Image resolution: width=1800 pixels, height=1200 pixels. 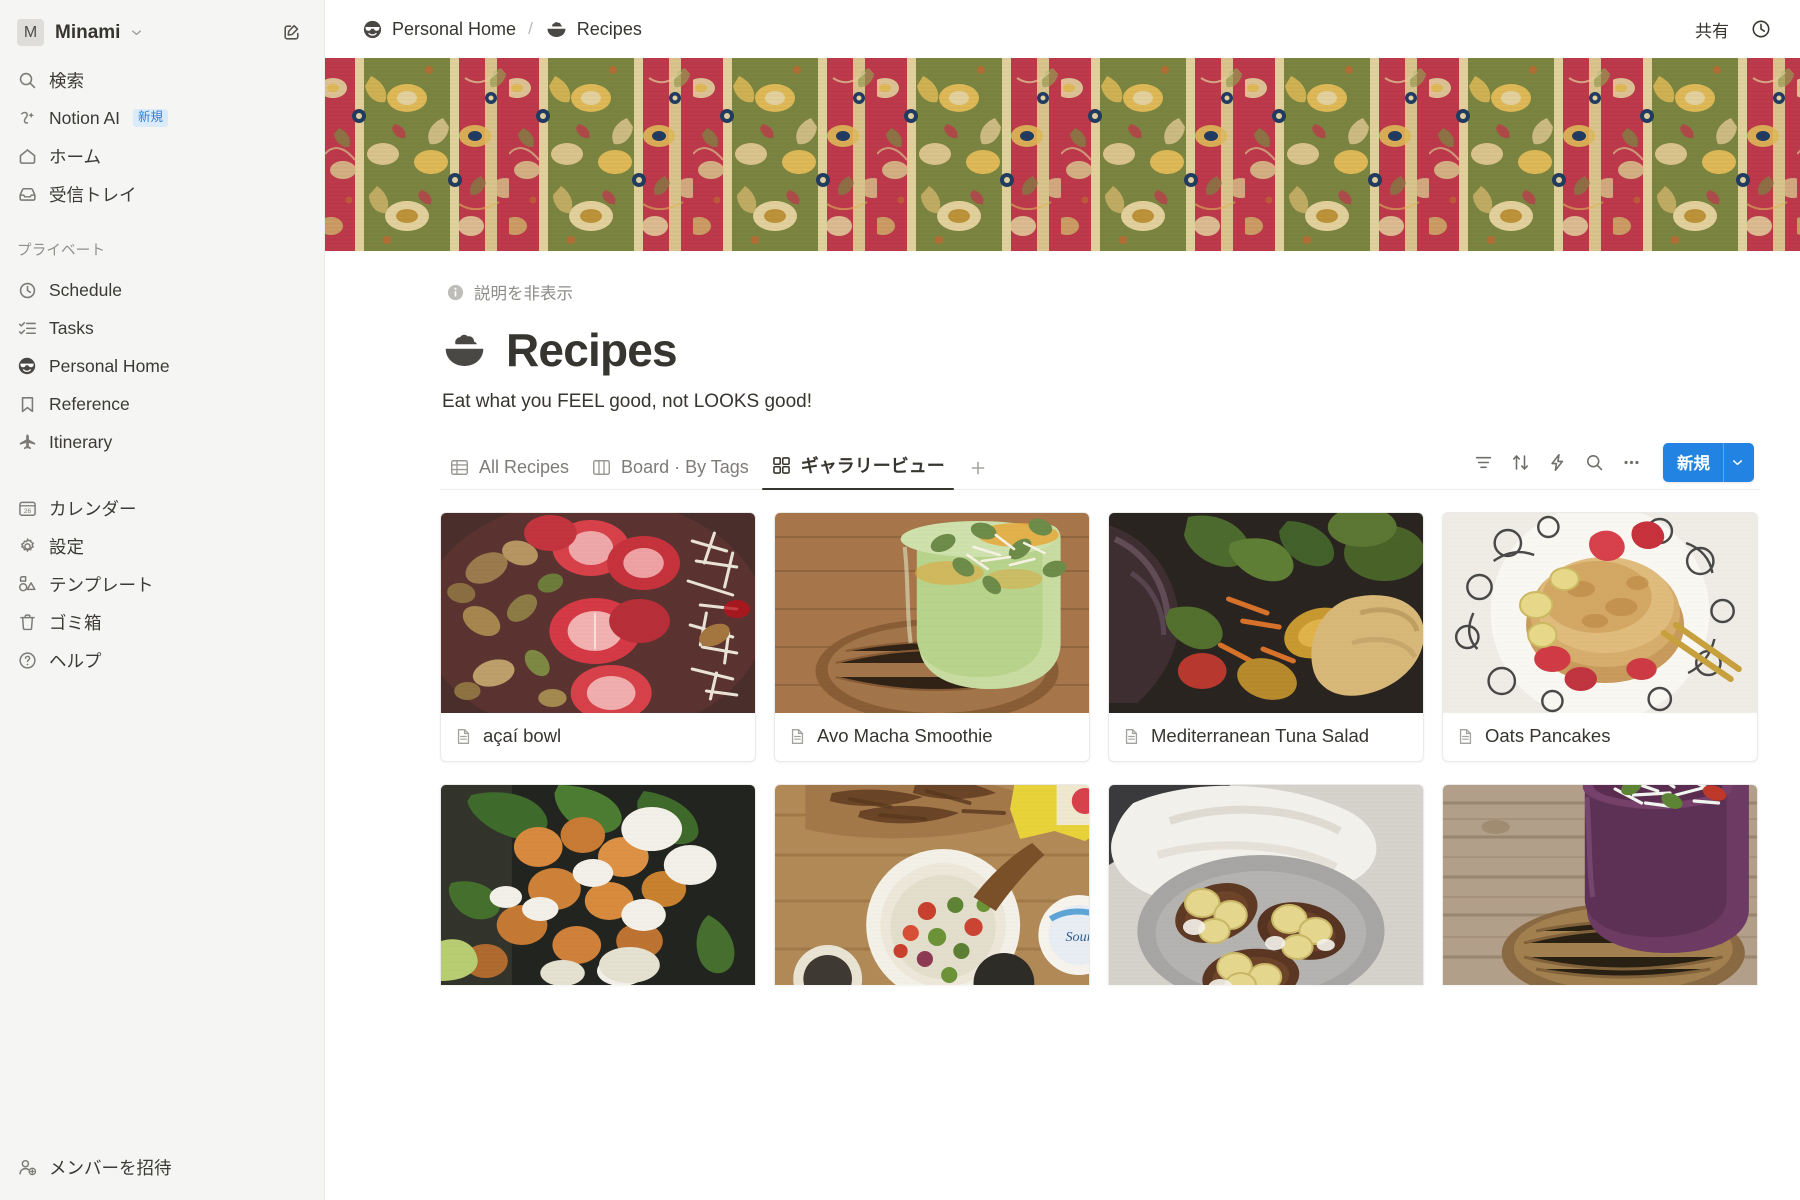 What do you see at coordinates (1761, 29) in the screenshot?
I see `clock-icon` at bounding box center [1761, 29].